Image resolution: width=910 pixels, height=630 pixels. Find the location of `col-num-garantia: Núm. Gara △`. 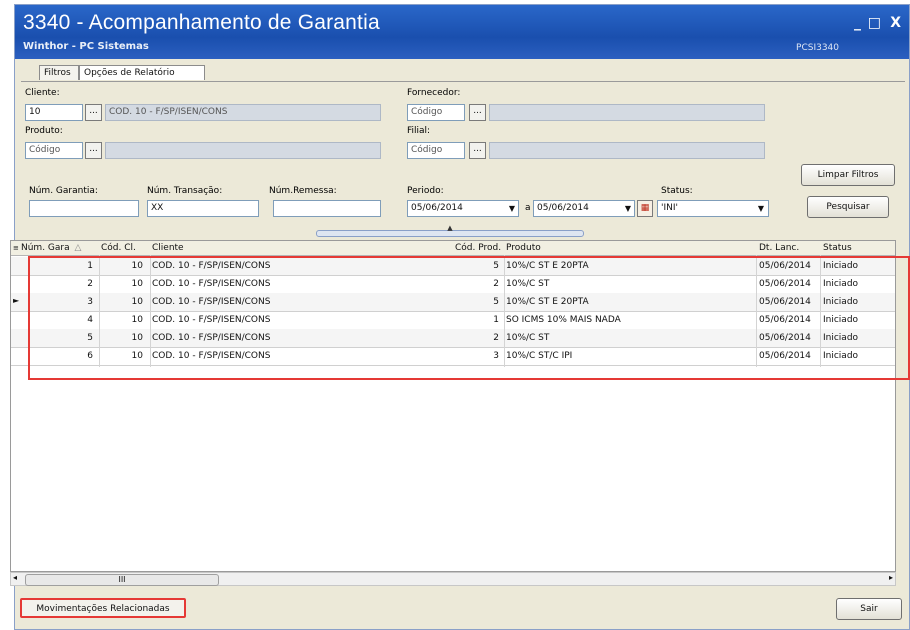

col-num-garantia: Núm. Gara △ is located at coordinates (59, 248).